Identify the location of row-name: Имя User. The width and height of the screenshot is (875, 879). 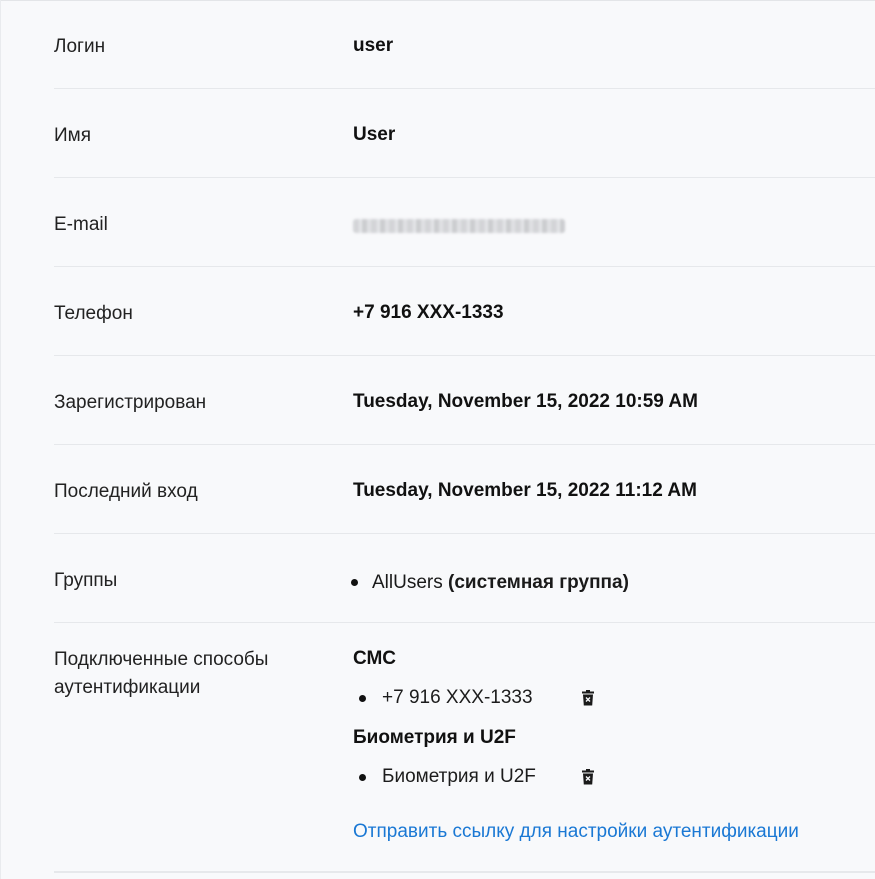
(464, 133).